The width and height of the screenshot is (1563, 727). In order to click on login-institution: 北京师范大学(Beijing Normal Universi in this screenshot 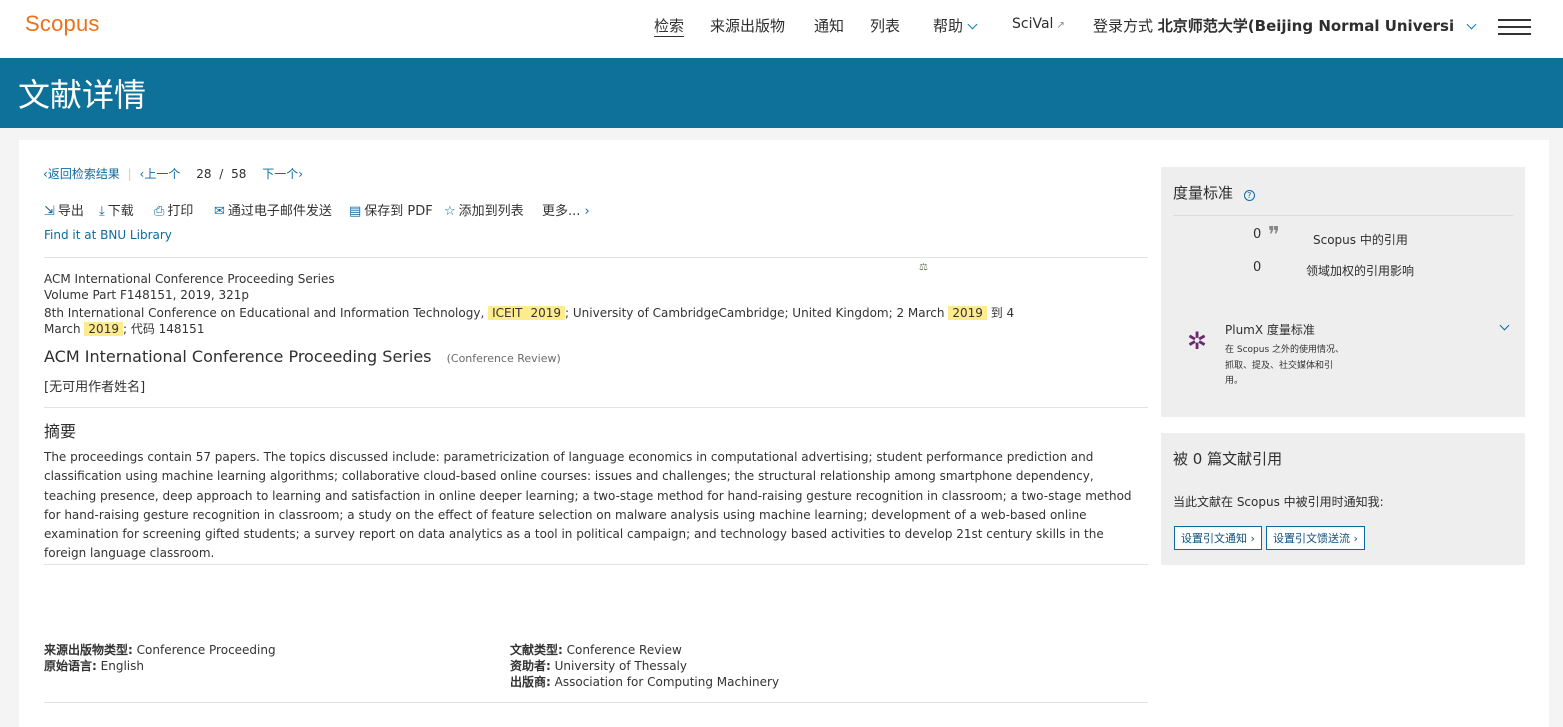, I will do `click(1306, 26)`.